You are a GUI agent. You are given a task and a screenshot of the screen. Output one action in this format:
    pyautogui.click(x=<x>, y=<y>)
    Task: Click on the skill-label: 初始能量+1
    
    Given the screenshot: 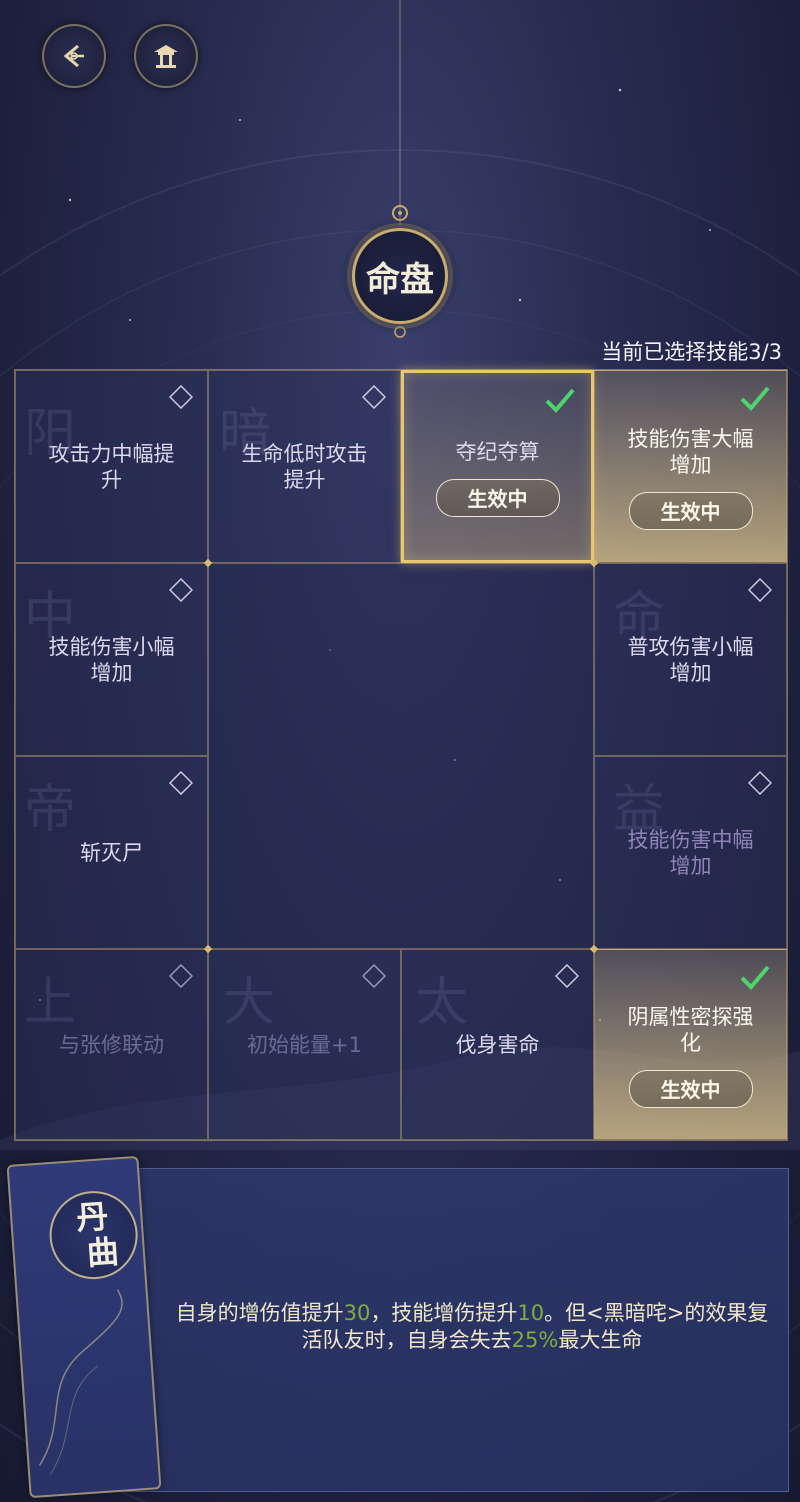 What is the action you would take?
    pyautogui.click(x=304, y=1044)
    